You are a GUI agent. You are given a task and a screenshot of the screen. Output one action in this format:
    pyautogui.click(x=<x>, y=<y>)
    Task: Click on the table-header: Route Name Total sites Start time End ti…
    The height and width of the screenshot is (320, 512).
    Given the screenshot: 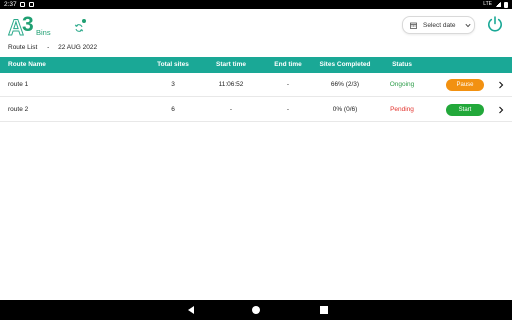 What is the action you would take?
    pyautogui.click(x=256, y=65)
    